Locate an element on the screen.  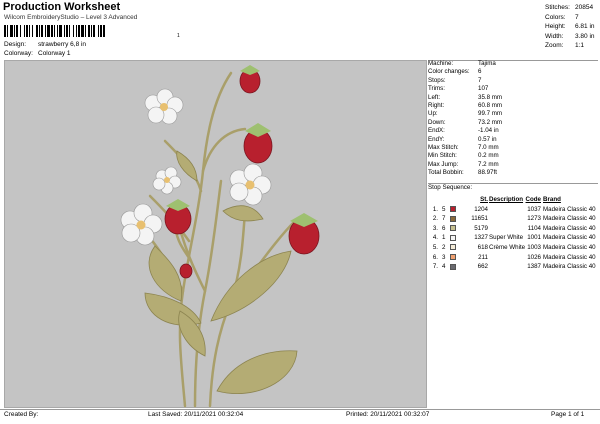
barcode is located at coordinates (89, 31).